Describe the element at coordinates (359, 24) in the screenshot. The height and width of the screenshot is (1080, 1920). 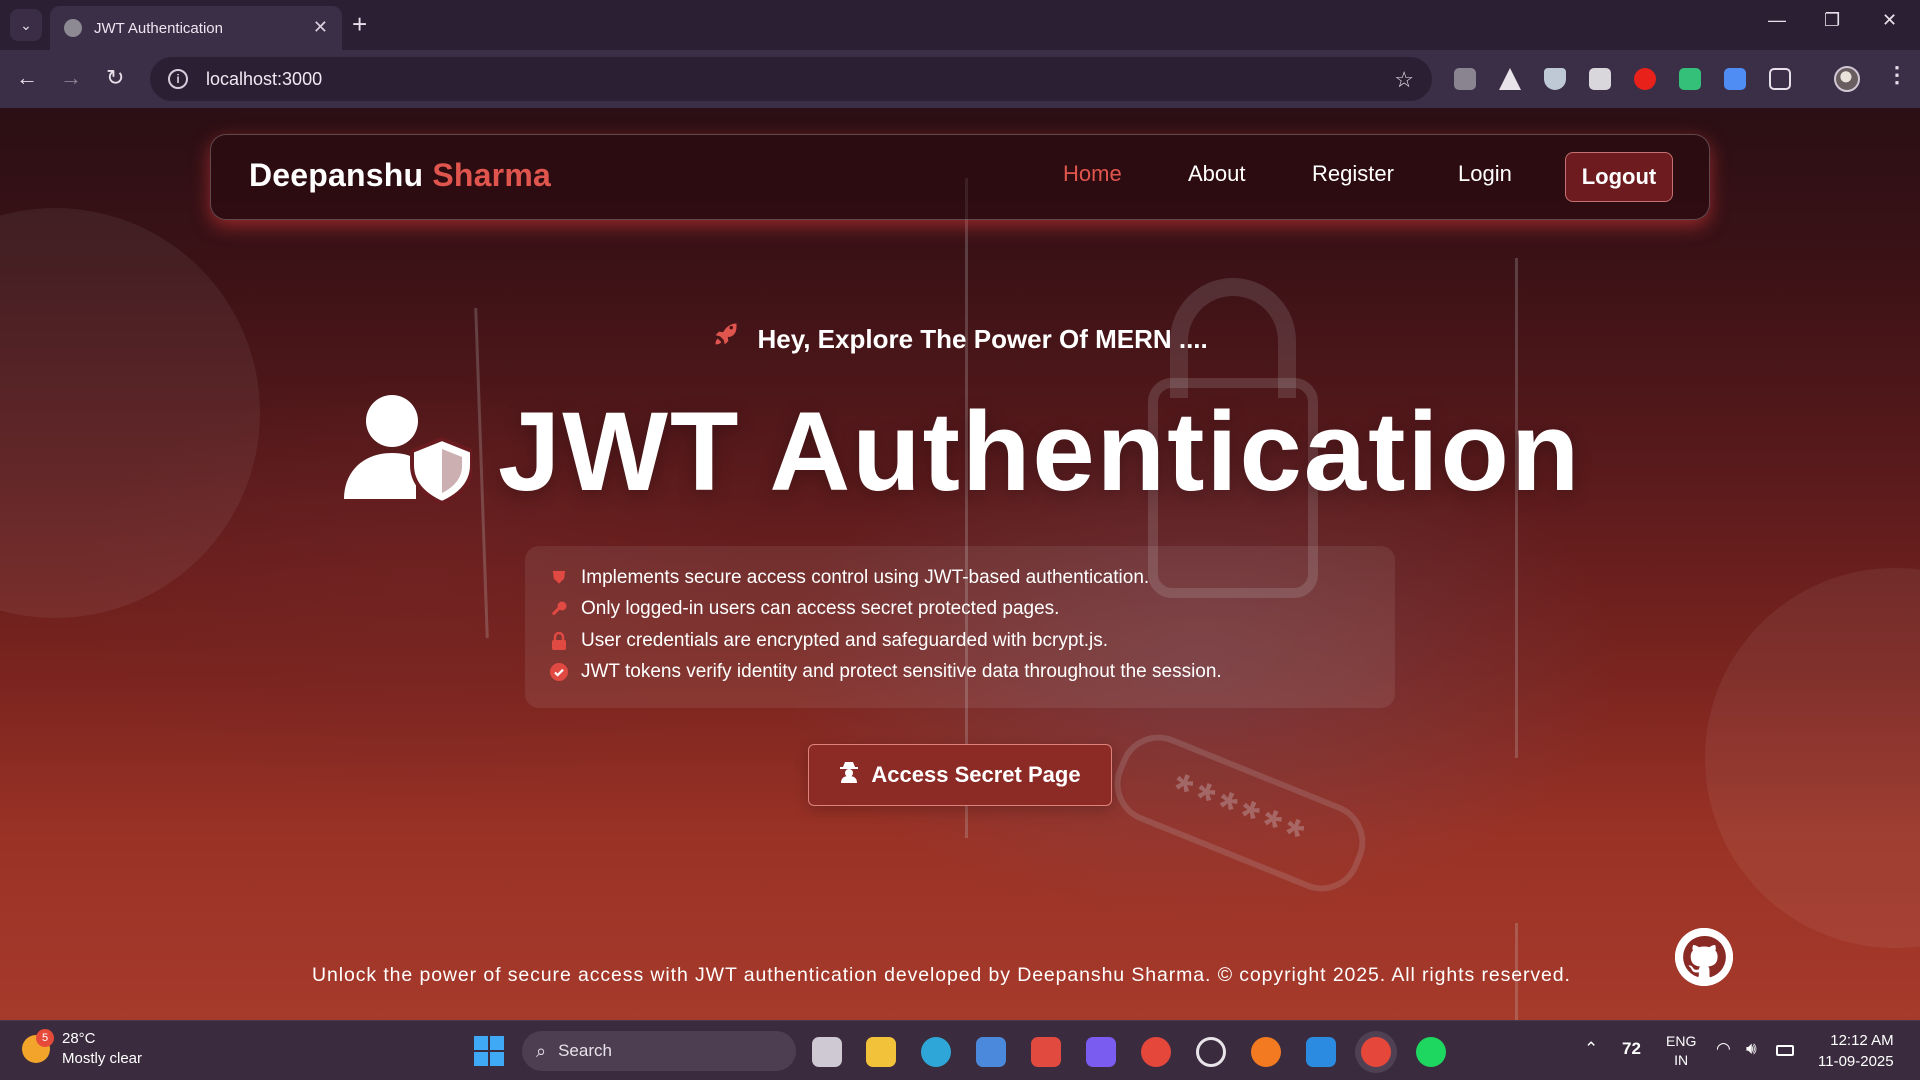
I see `new-tab-button: +` at that location.